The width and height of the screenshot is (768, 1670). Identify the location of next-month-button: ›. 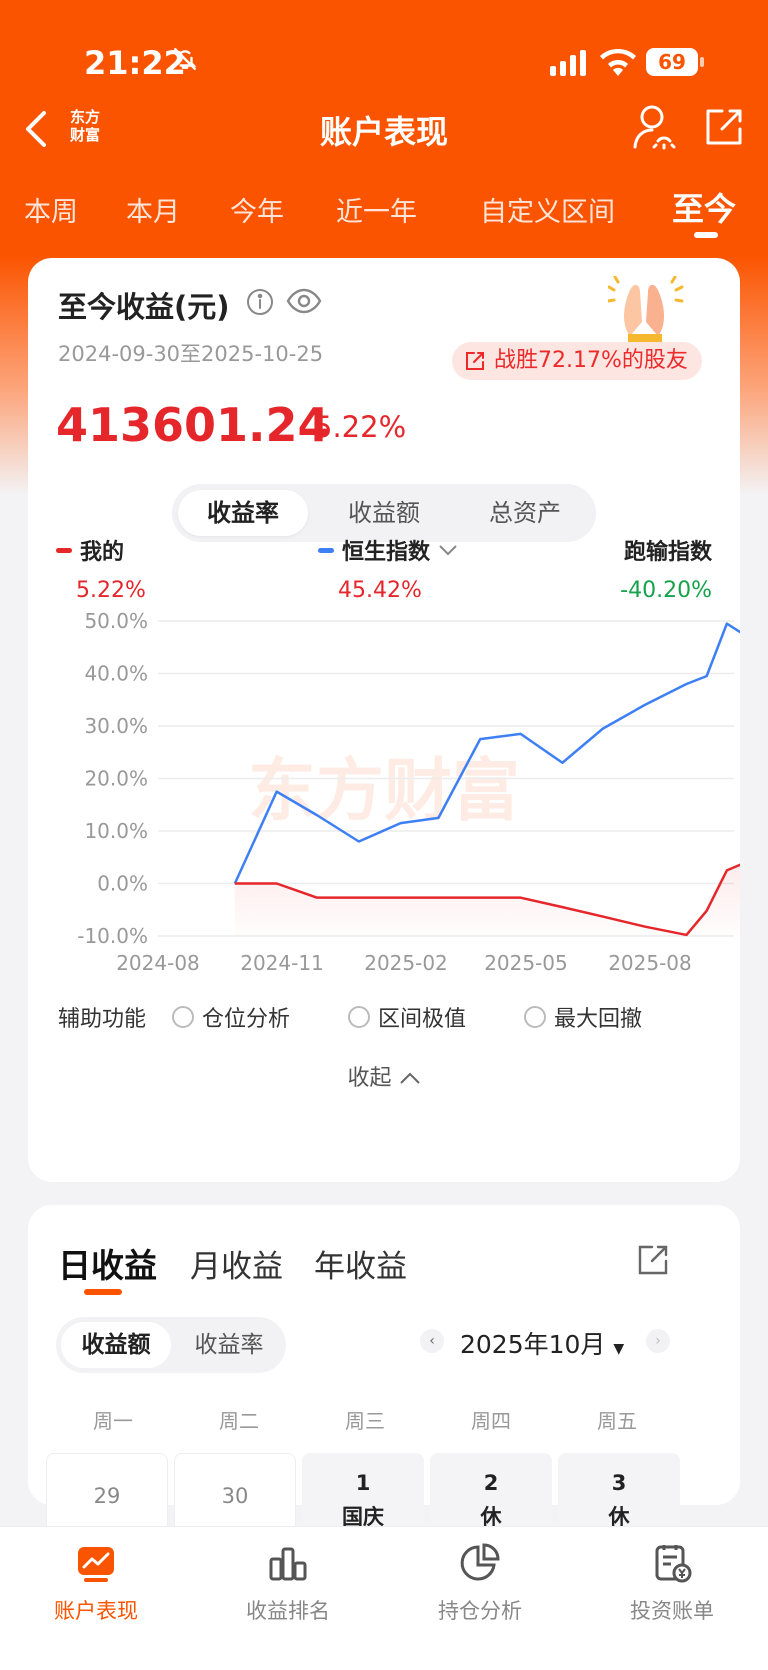
(658, 1341).